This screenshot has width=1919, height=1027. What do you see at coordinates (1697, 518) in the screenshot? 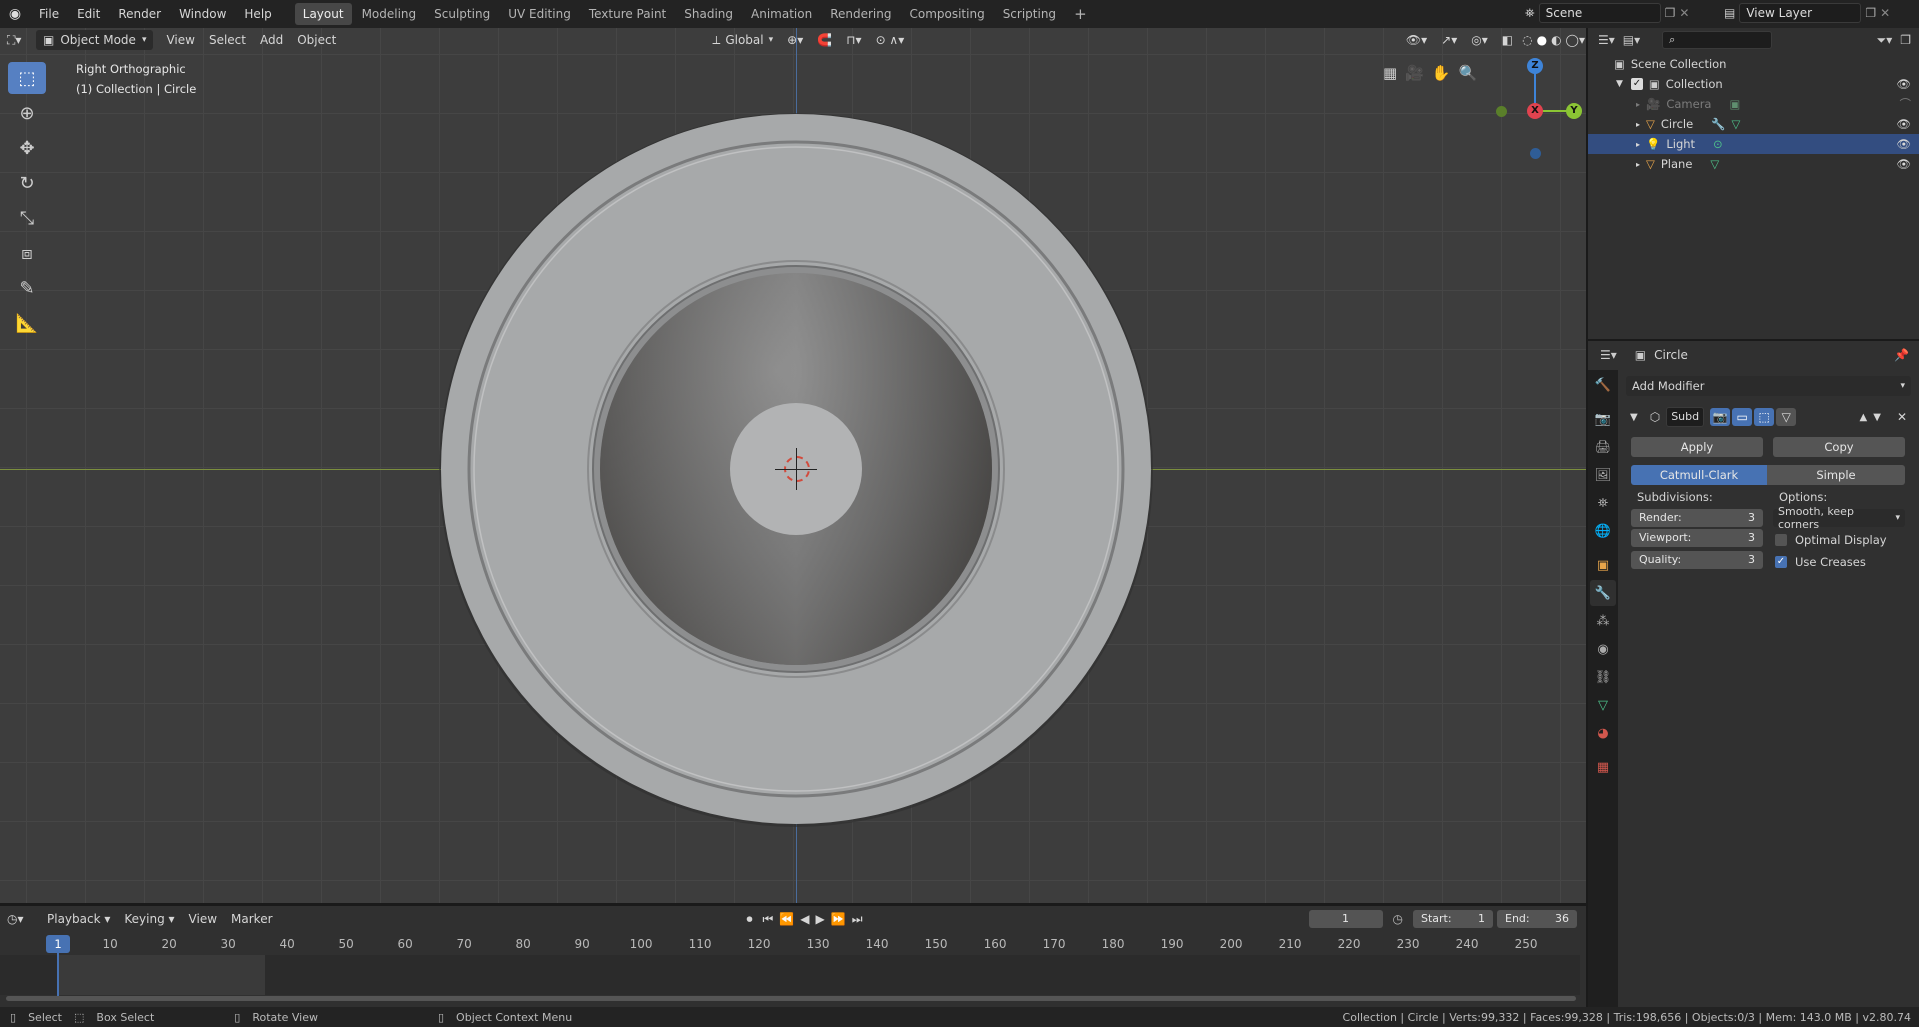
I see `render-levels-field: Render: 3` at bounding box center [1697, 518].